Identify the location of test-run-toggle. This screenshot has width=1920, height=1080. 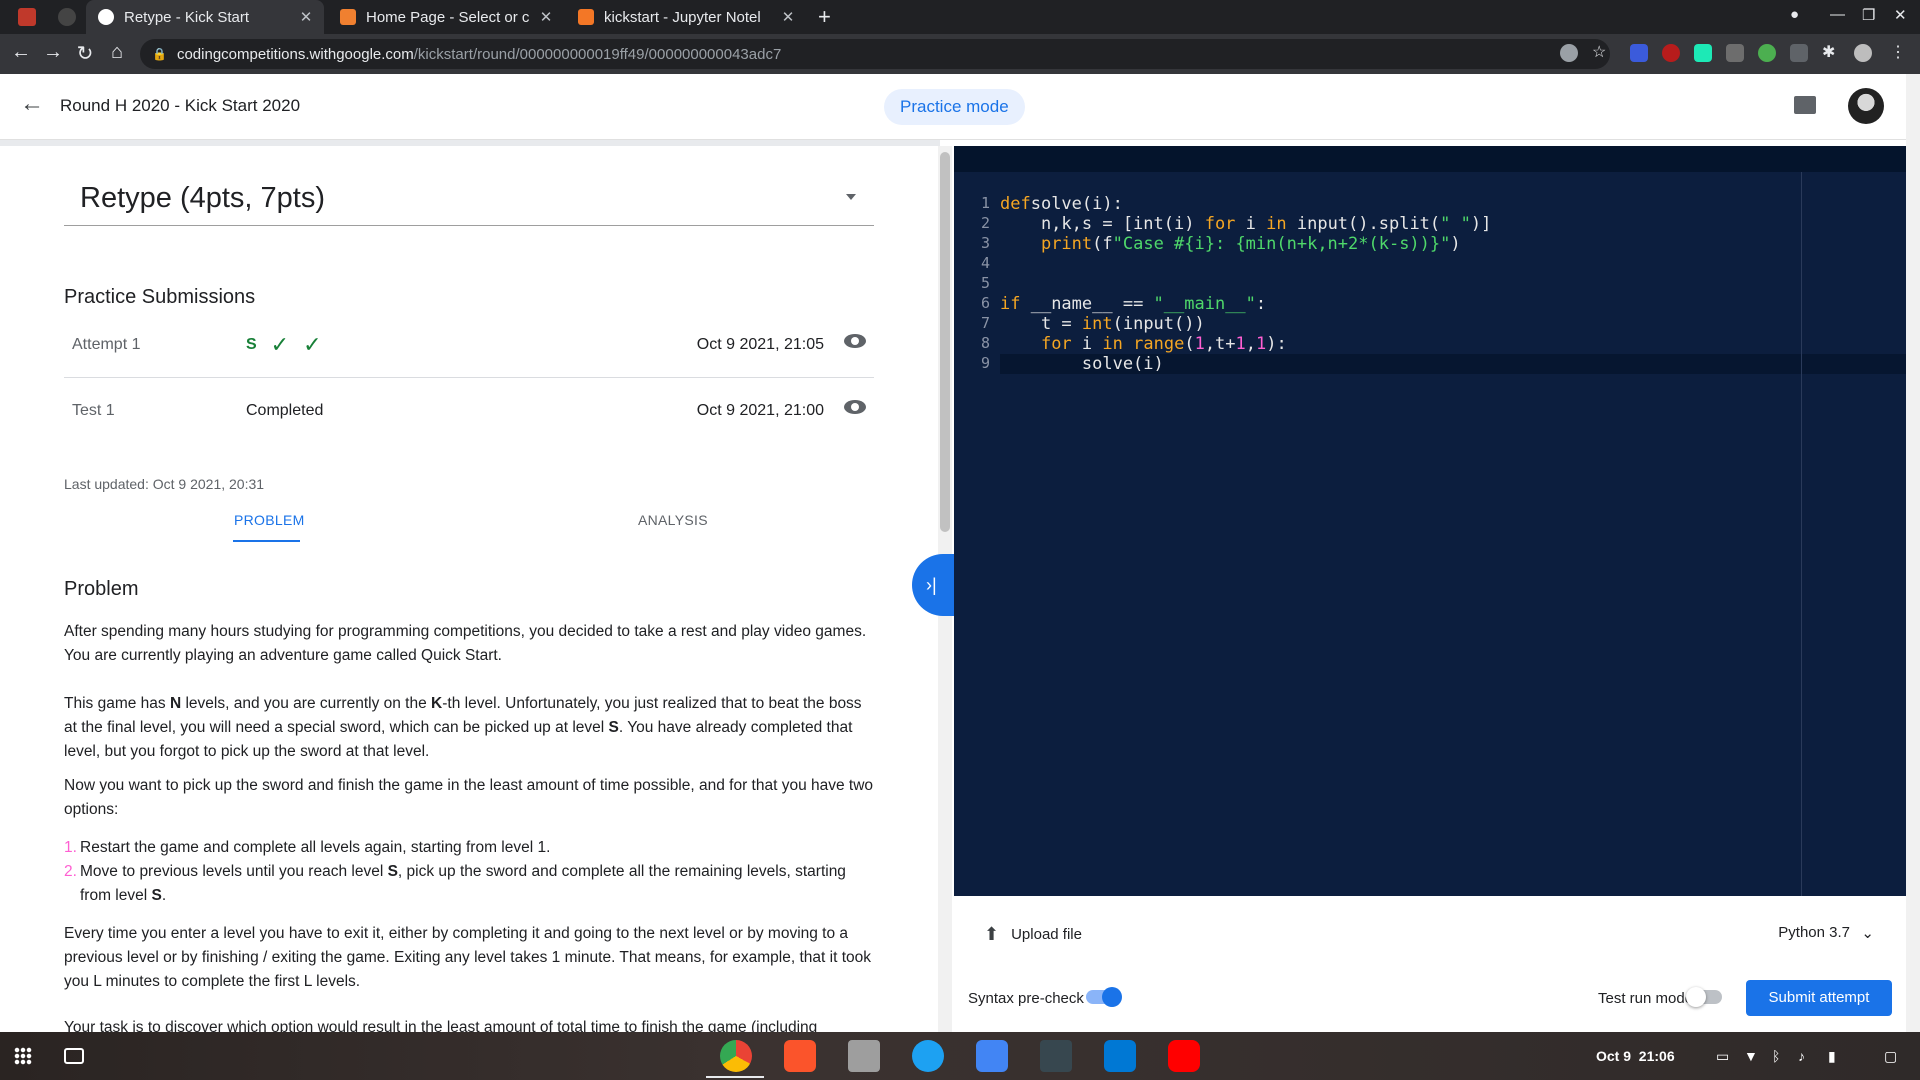
(1704, 997).